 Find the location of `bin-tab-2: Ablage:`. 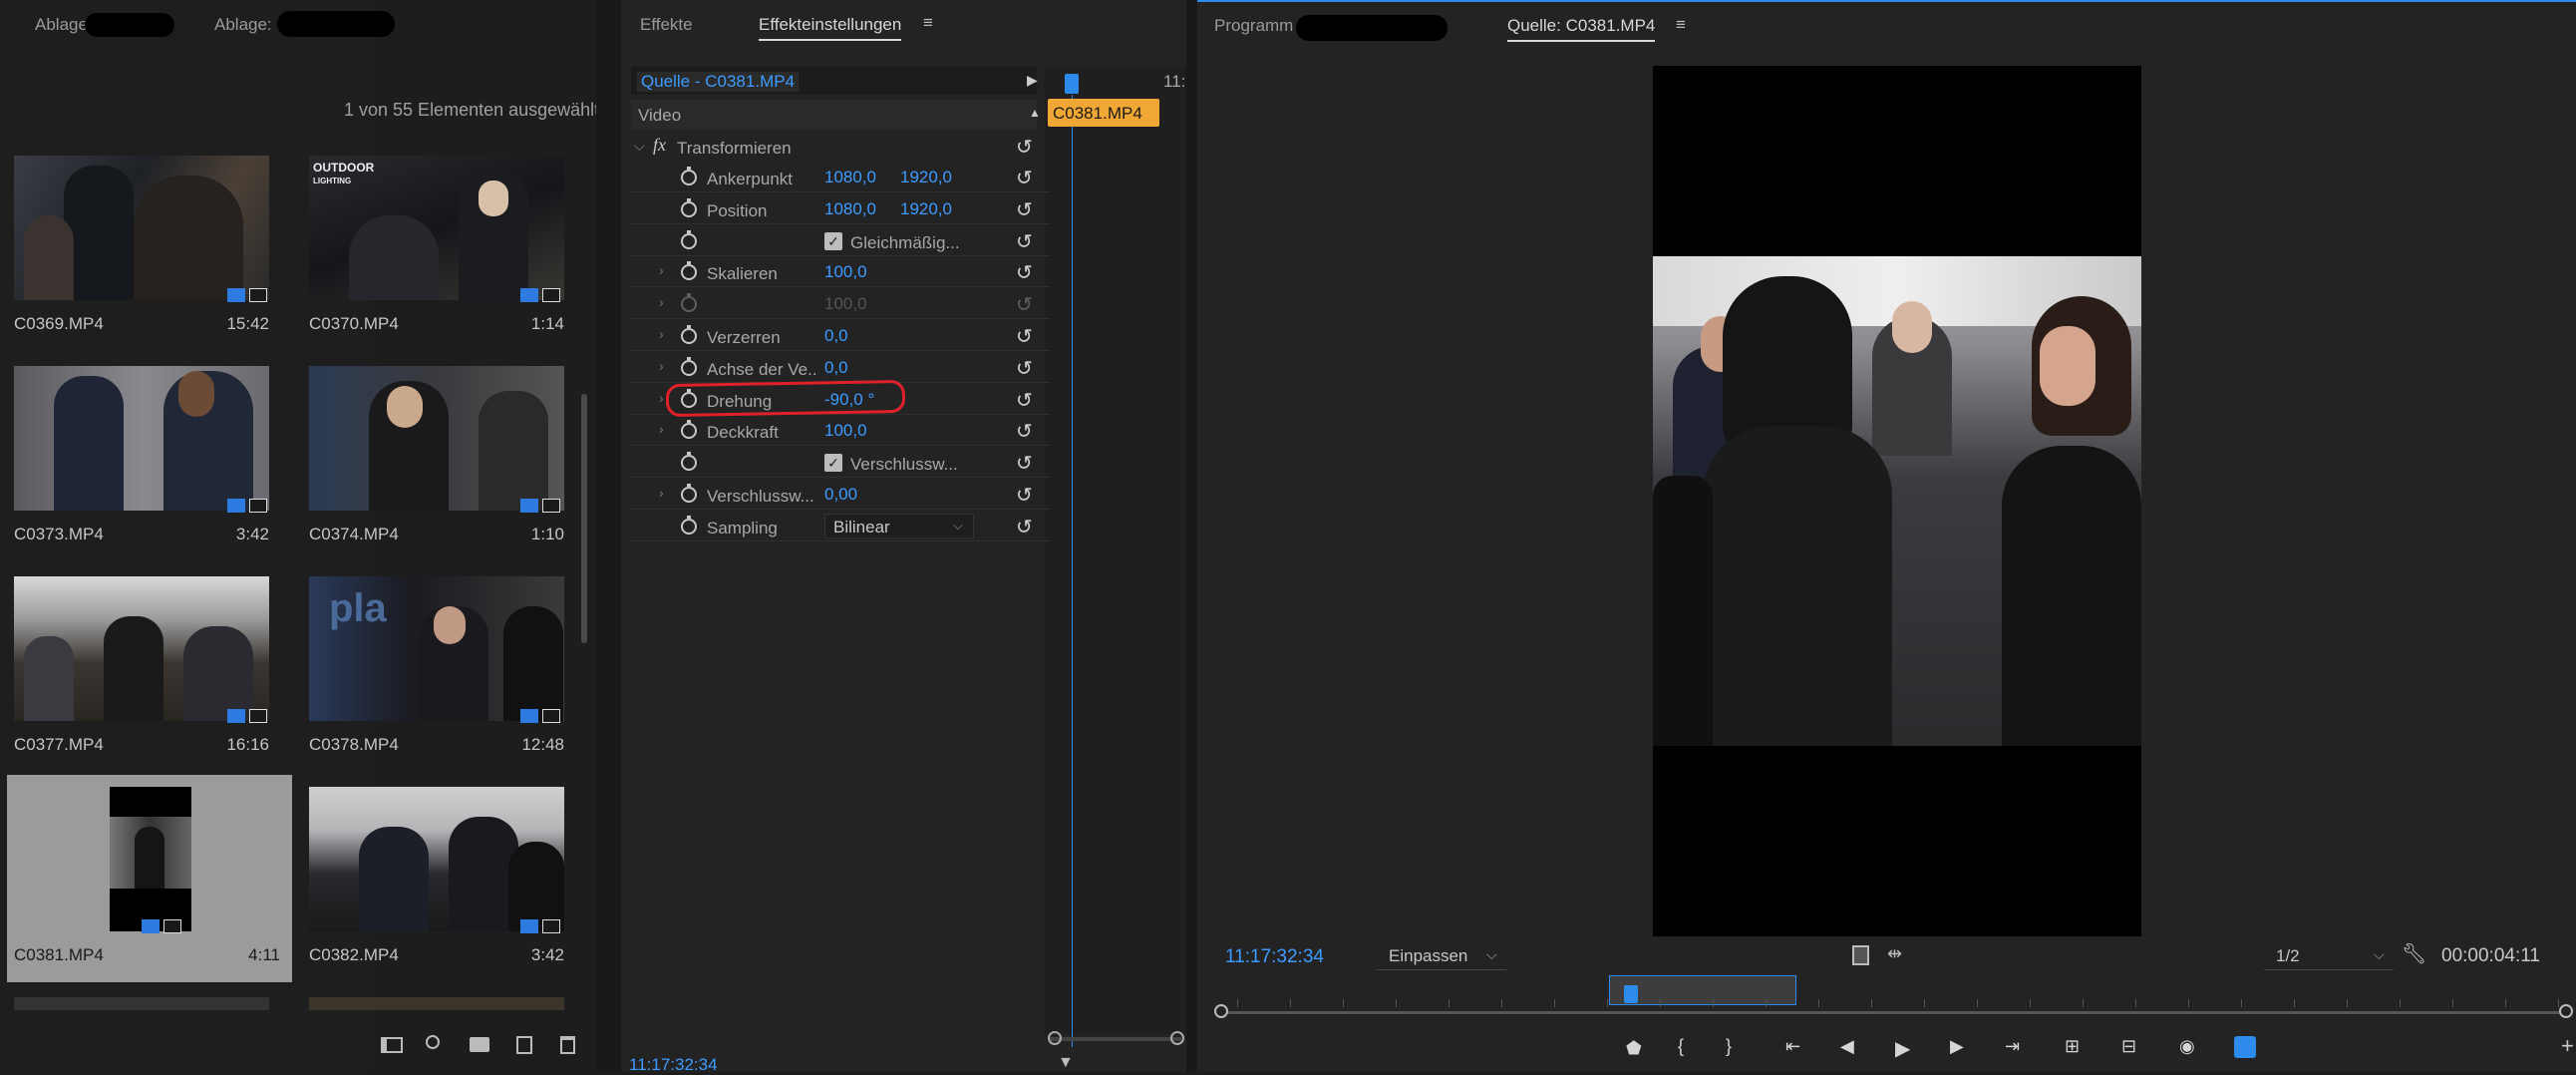

bin-tab-2: Ablage: is located at coordinates (243, 25).